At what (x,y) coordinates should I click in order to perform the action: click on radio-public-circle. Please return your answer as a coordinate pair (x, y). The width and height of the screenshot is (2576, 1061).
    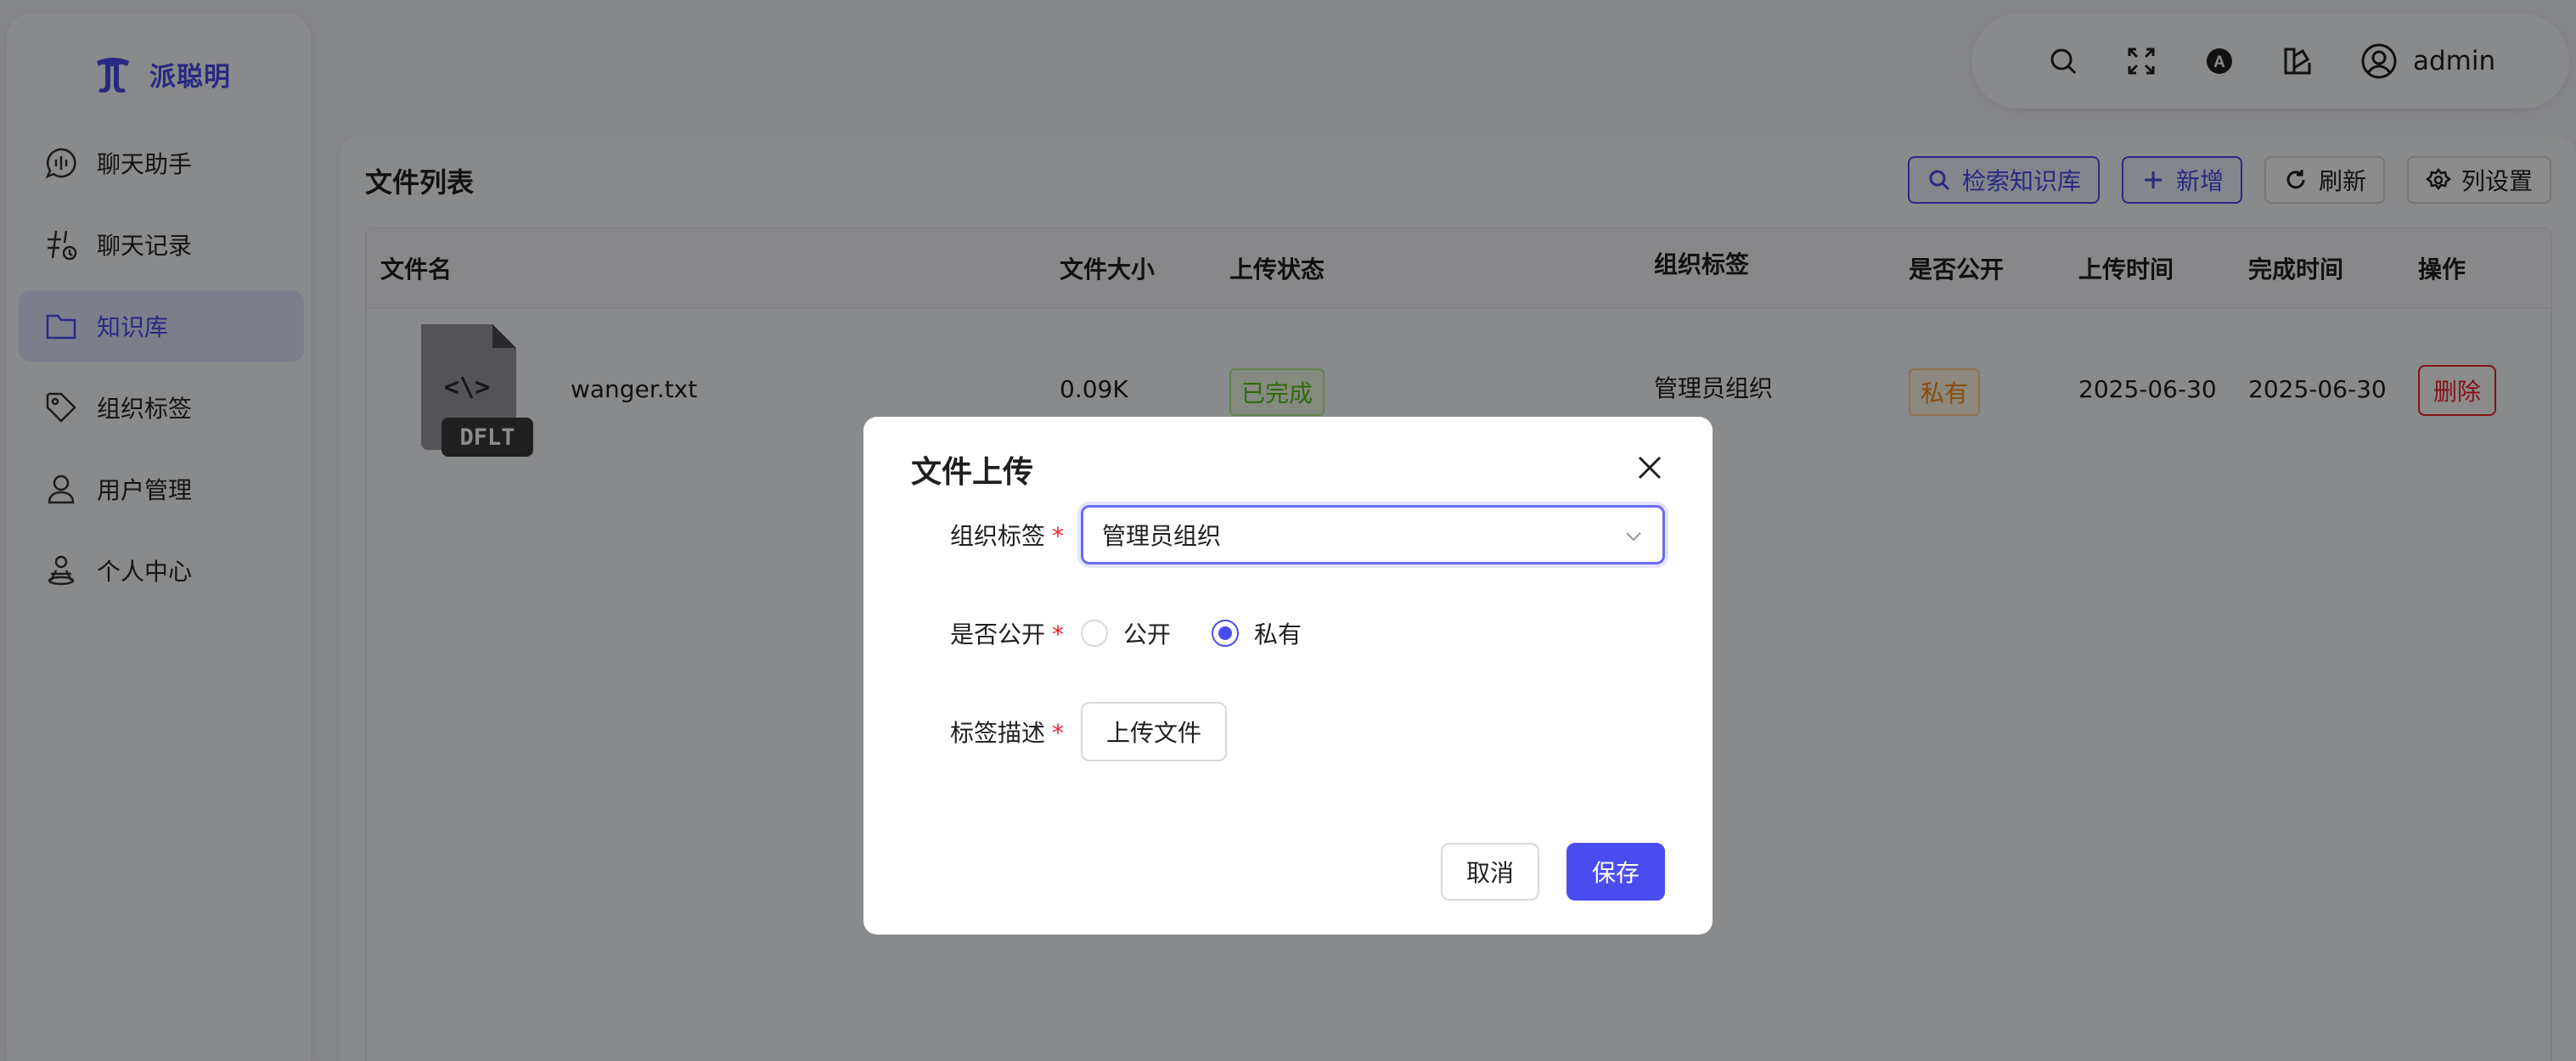
    Looking at the image, I should click on (1094, 634).